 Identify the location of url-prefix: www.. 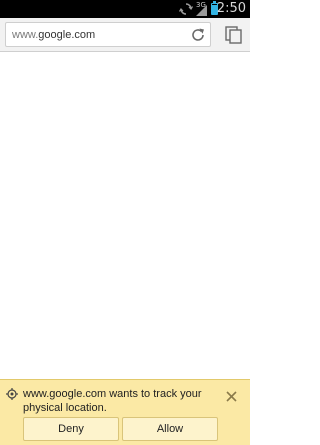
(25, 35).